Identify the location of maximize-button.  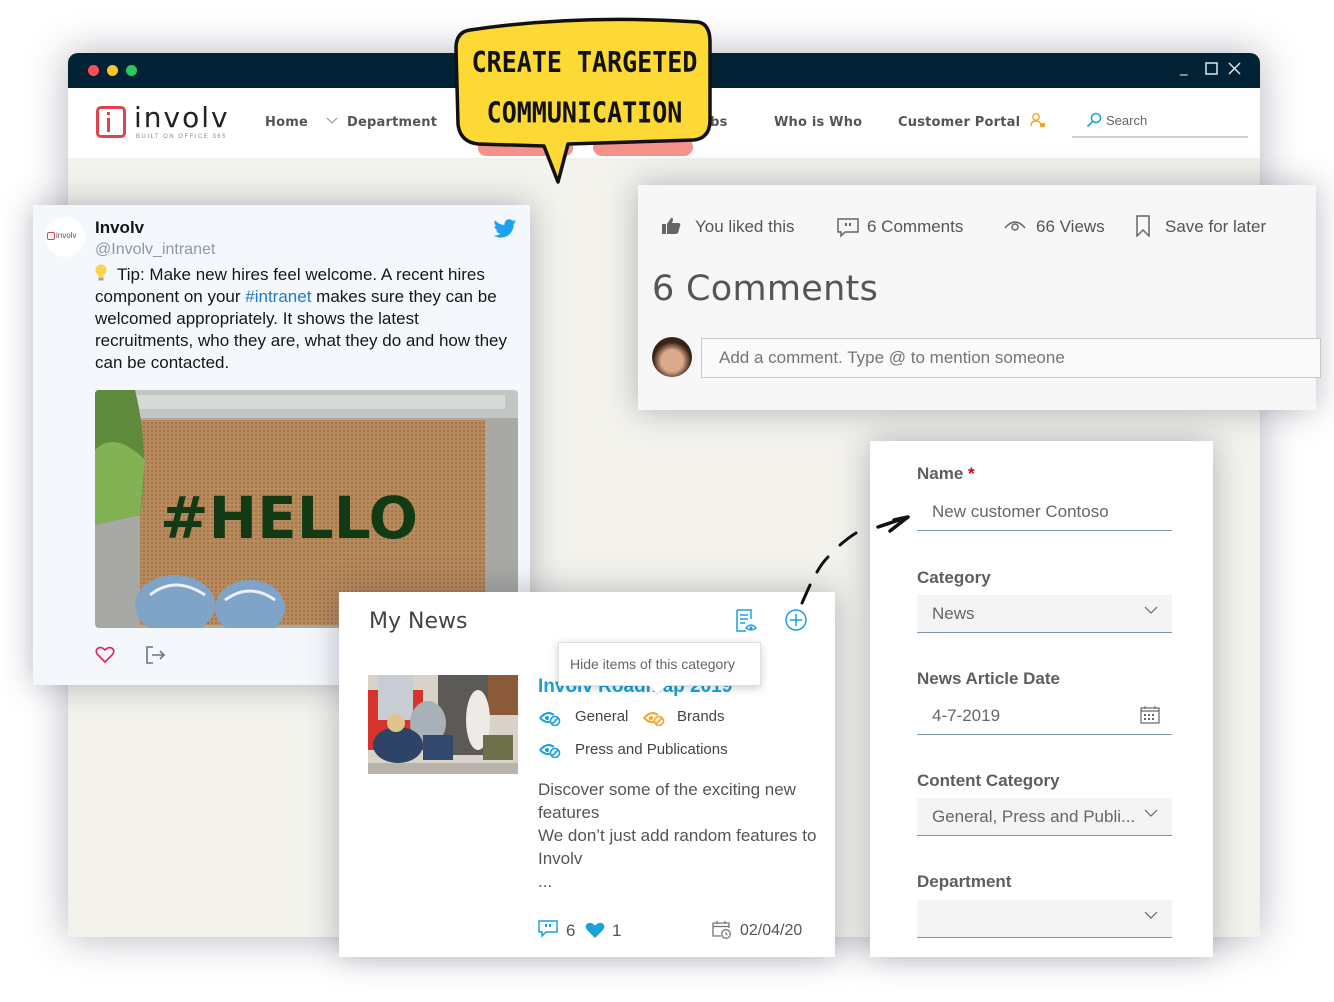
(1211, 70).